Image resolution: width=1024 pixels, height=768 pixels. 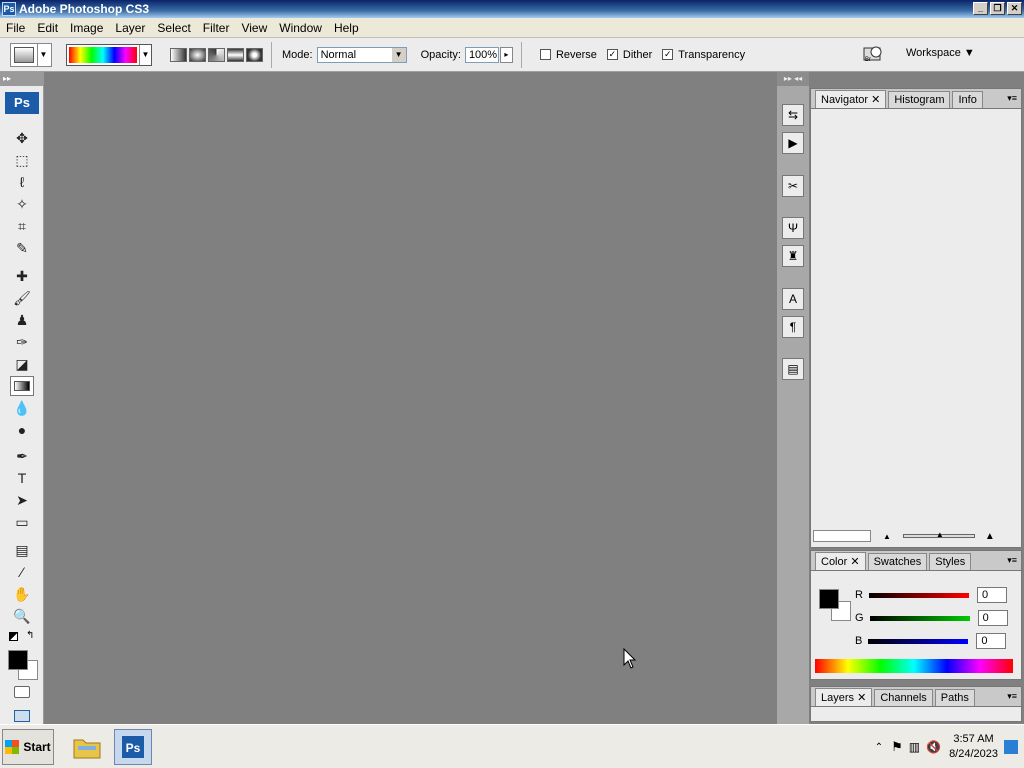 What do you see at coordinates (22, 160) in the screenshot?
I see `marquee-tool-icon: ⬚` at bounding box center [22, 160].